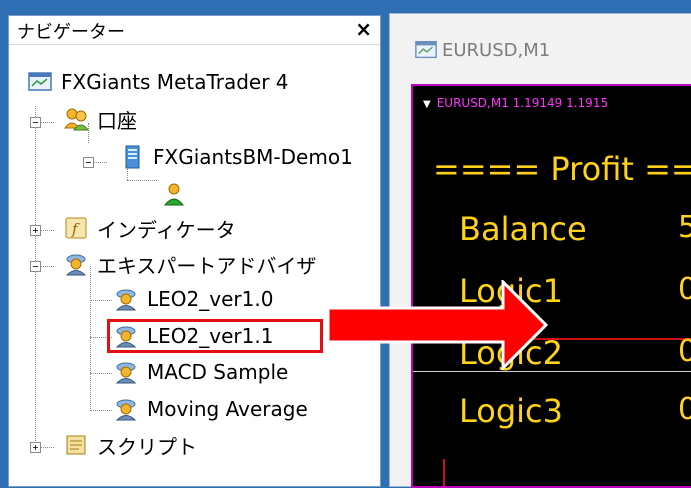  What do you see at coordinates (253, 157) in the screenshot?
I see `server-label: FXGiantsBM-Demo1` at bounding box center [253, 157].